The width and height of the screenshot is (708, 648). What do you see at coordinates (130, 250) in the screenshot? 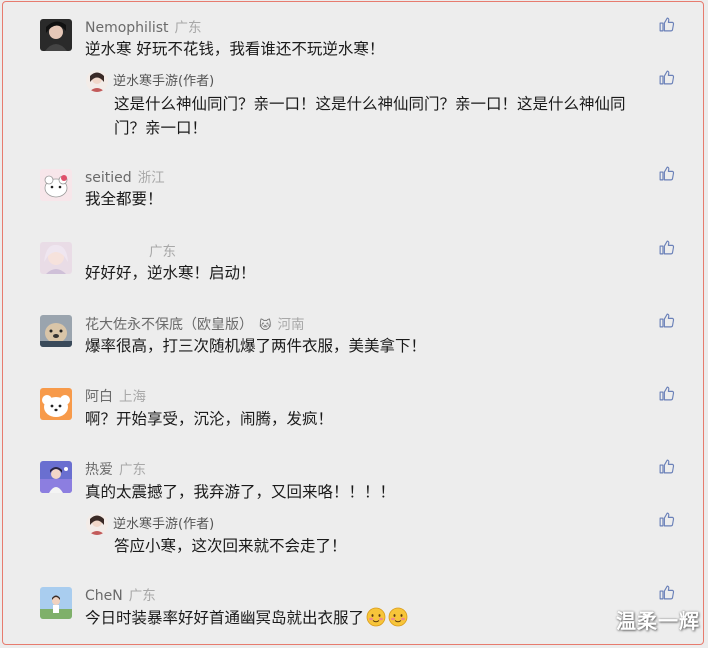
I see `comment-header: 广东` at bounding box center [130, 250].